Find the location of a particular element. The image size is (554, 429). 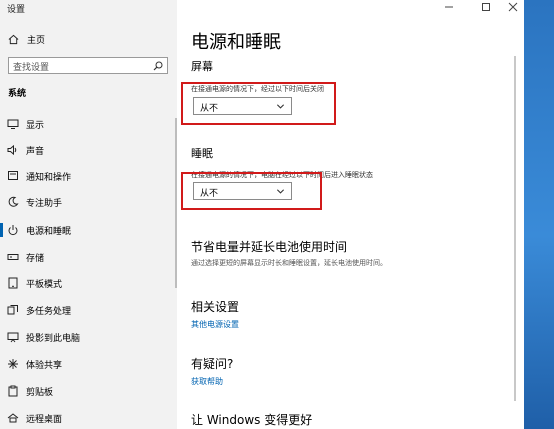

tablet-icon is located at coordinates (13, 283).